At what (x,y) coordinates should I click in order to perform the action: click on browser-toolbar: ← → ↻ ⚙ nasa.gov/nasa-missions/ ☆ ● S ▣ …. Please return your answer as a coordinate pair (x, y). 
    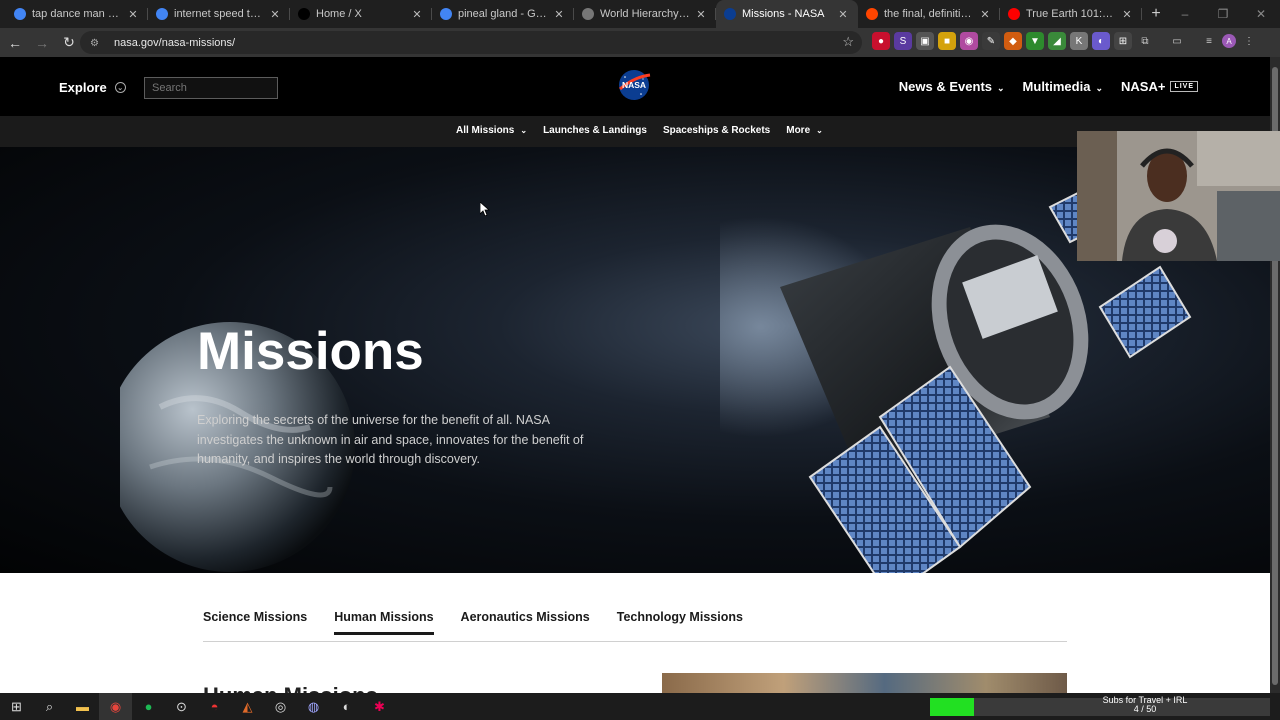
    Looking at the image, I should click on (640, 42).